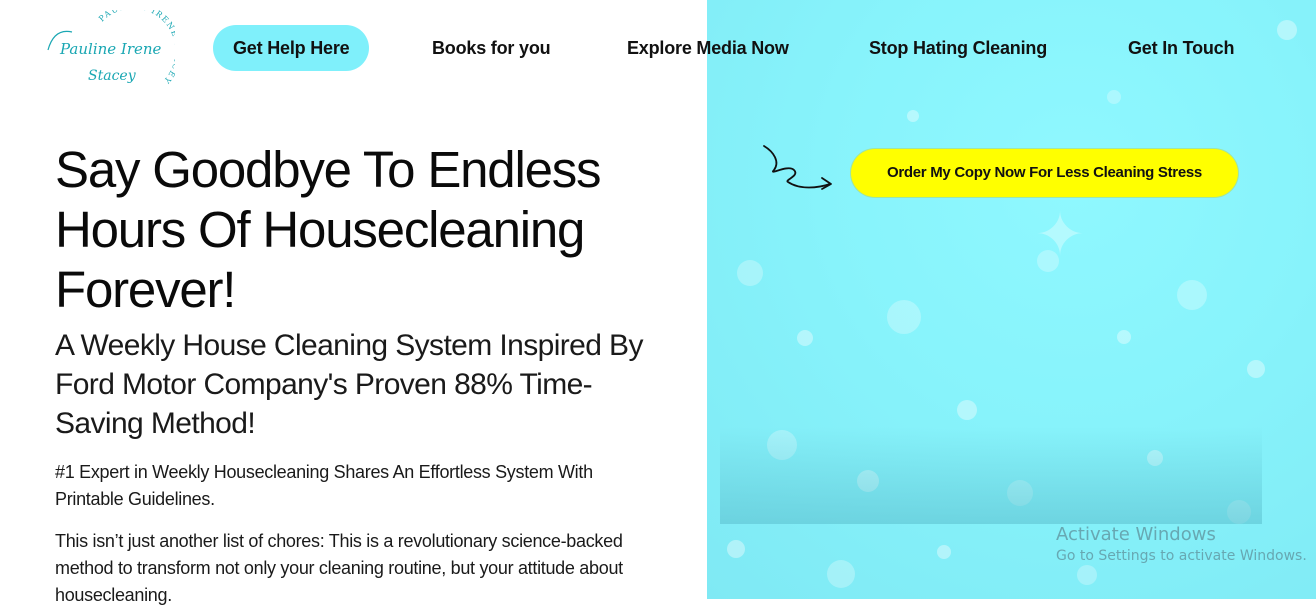  What do you see at coordinates (1136, 534) in the screenshot?
I see `activate-windows-title: Activate Windows` at bounding box center [1136, 534].